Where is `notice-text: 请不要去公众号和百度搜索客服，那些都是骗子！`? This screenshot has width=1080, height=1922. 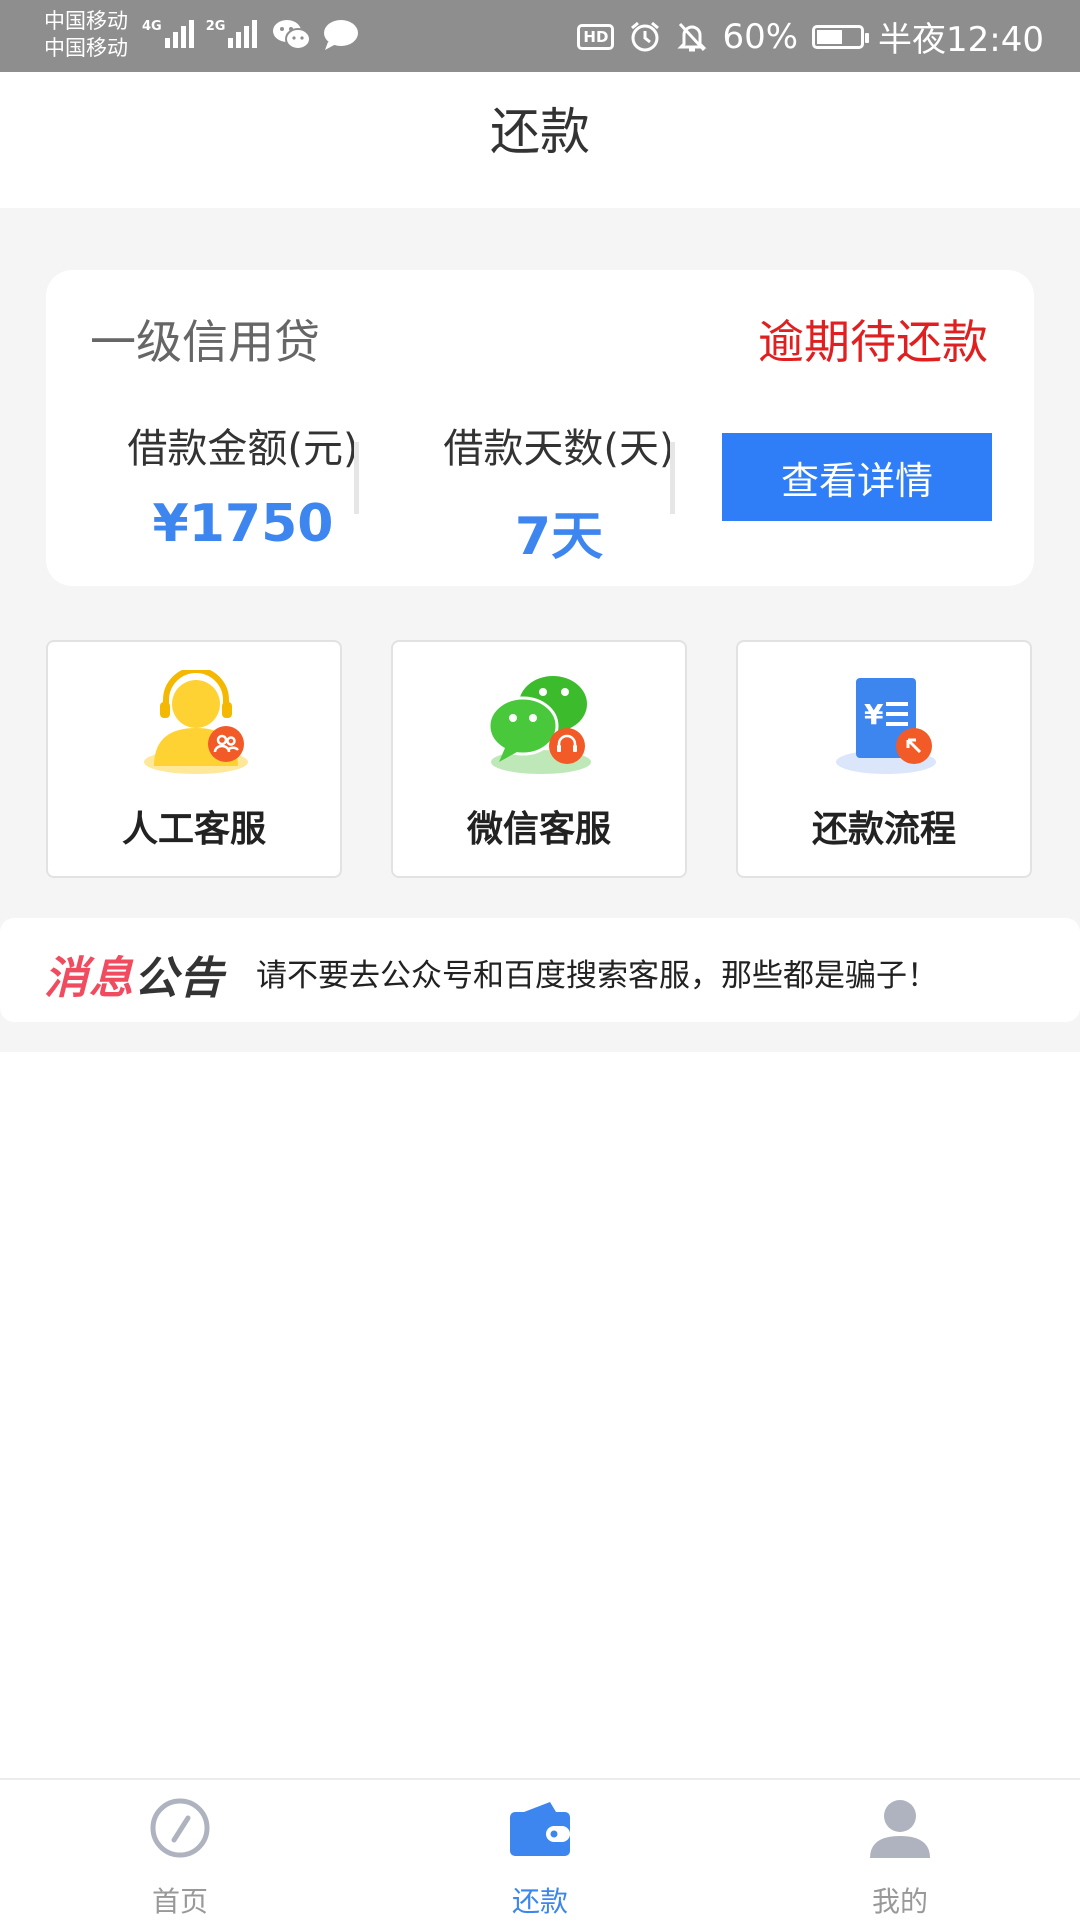
notice-text: 请不要去公众号和百度搜索客服，那些都是骗子！ is located at coordinates (597, 976).